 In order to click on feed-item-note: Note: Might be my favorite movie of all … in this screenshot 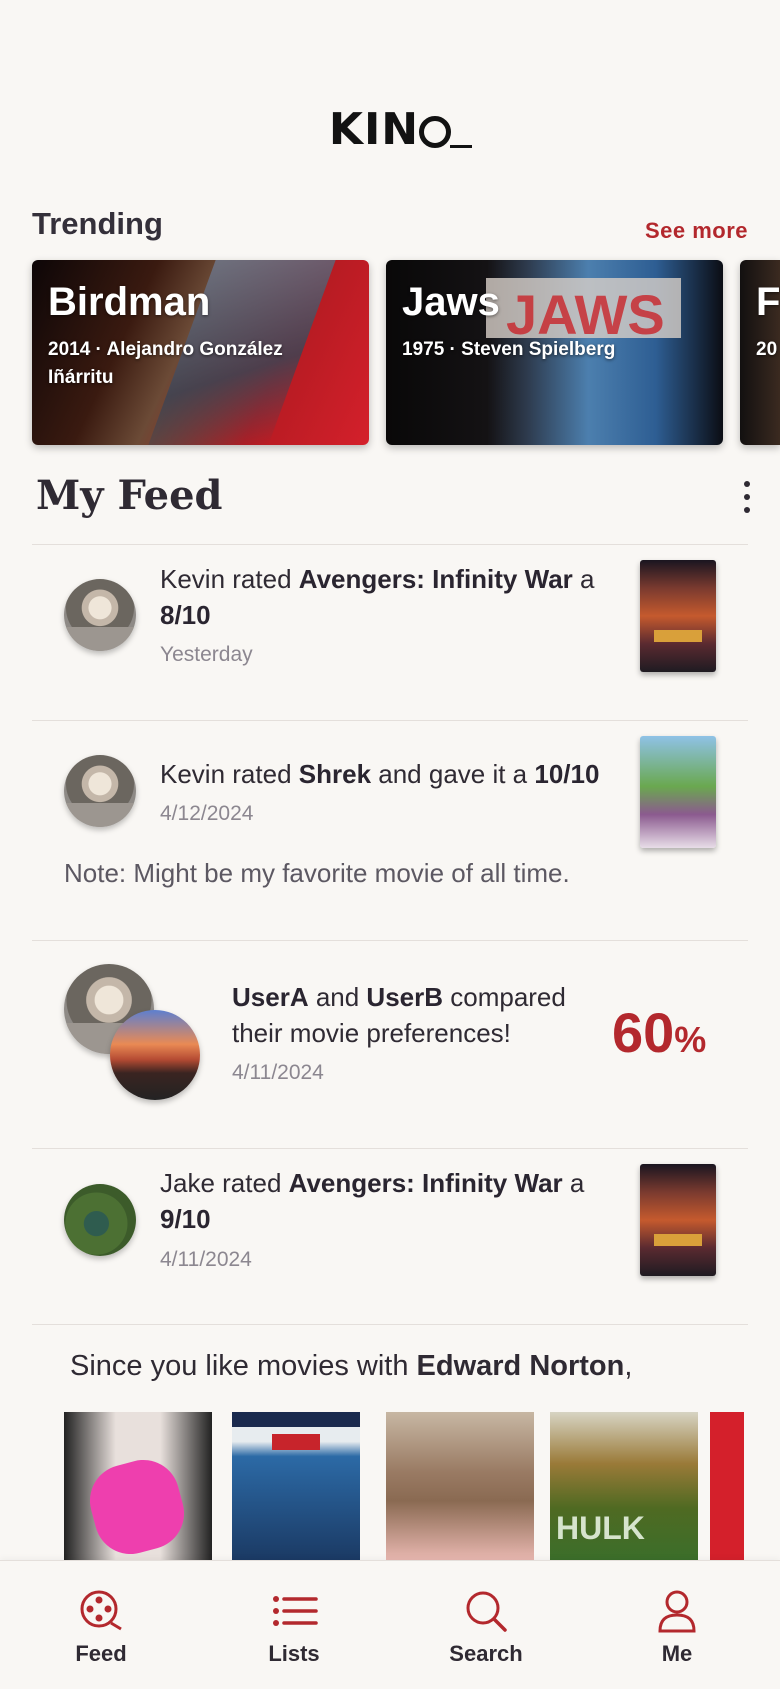, I will do `click(317, 873)`.